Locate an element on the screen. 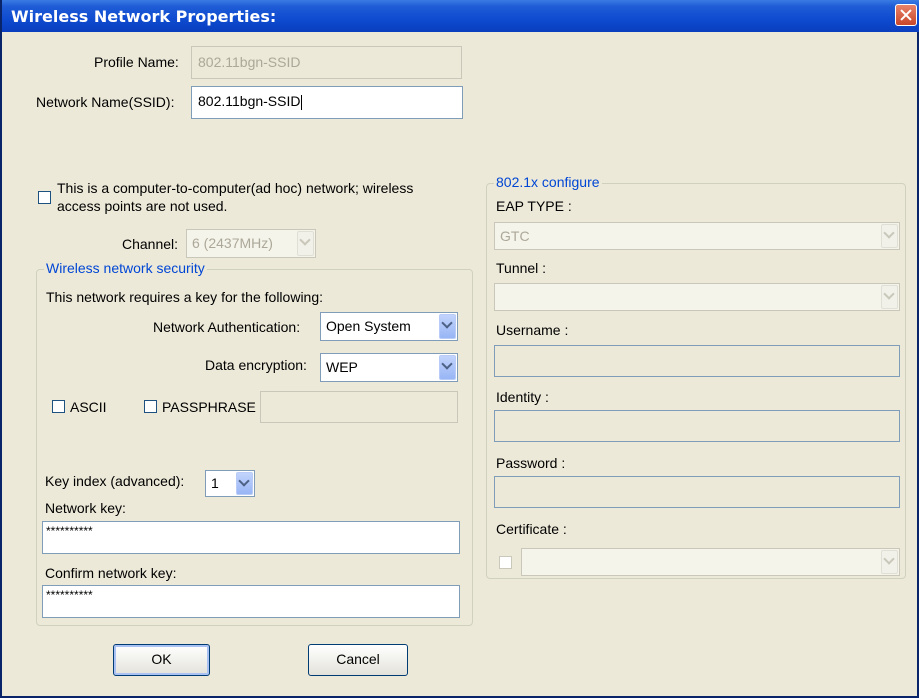 This screenshot has height=698, width=919. security-group-title: Wireless network security is located at coordinates (125, 268).